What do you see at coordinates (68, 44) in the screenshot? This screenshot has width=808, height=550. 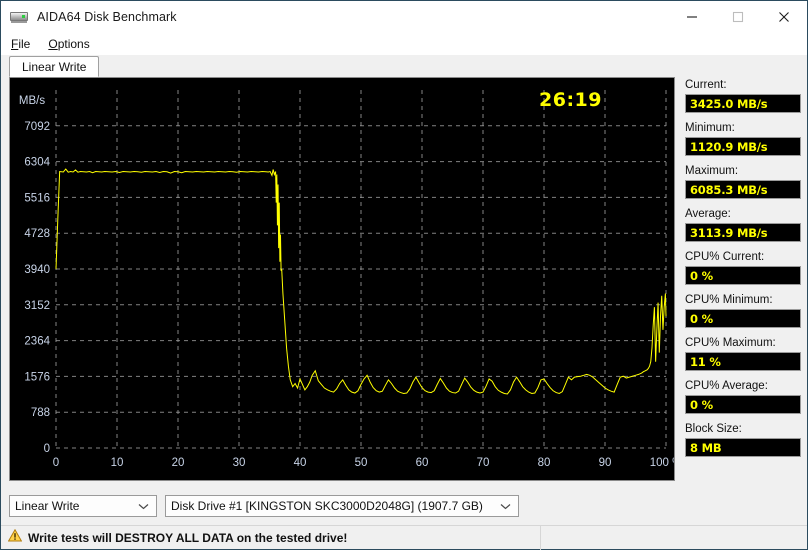 I see `menu-item-options: Options` at bounding box center [68, 44].